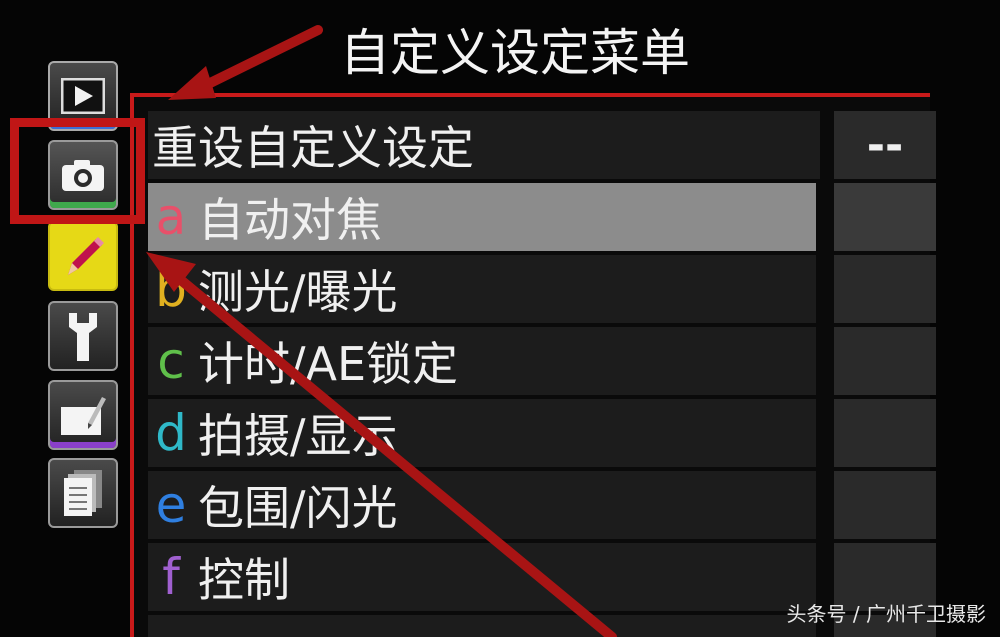 This screenshot has width=1000, height=637. I want to click on menu-row-metering-exposure: b 测光/曝光, so click(542, 289).